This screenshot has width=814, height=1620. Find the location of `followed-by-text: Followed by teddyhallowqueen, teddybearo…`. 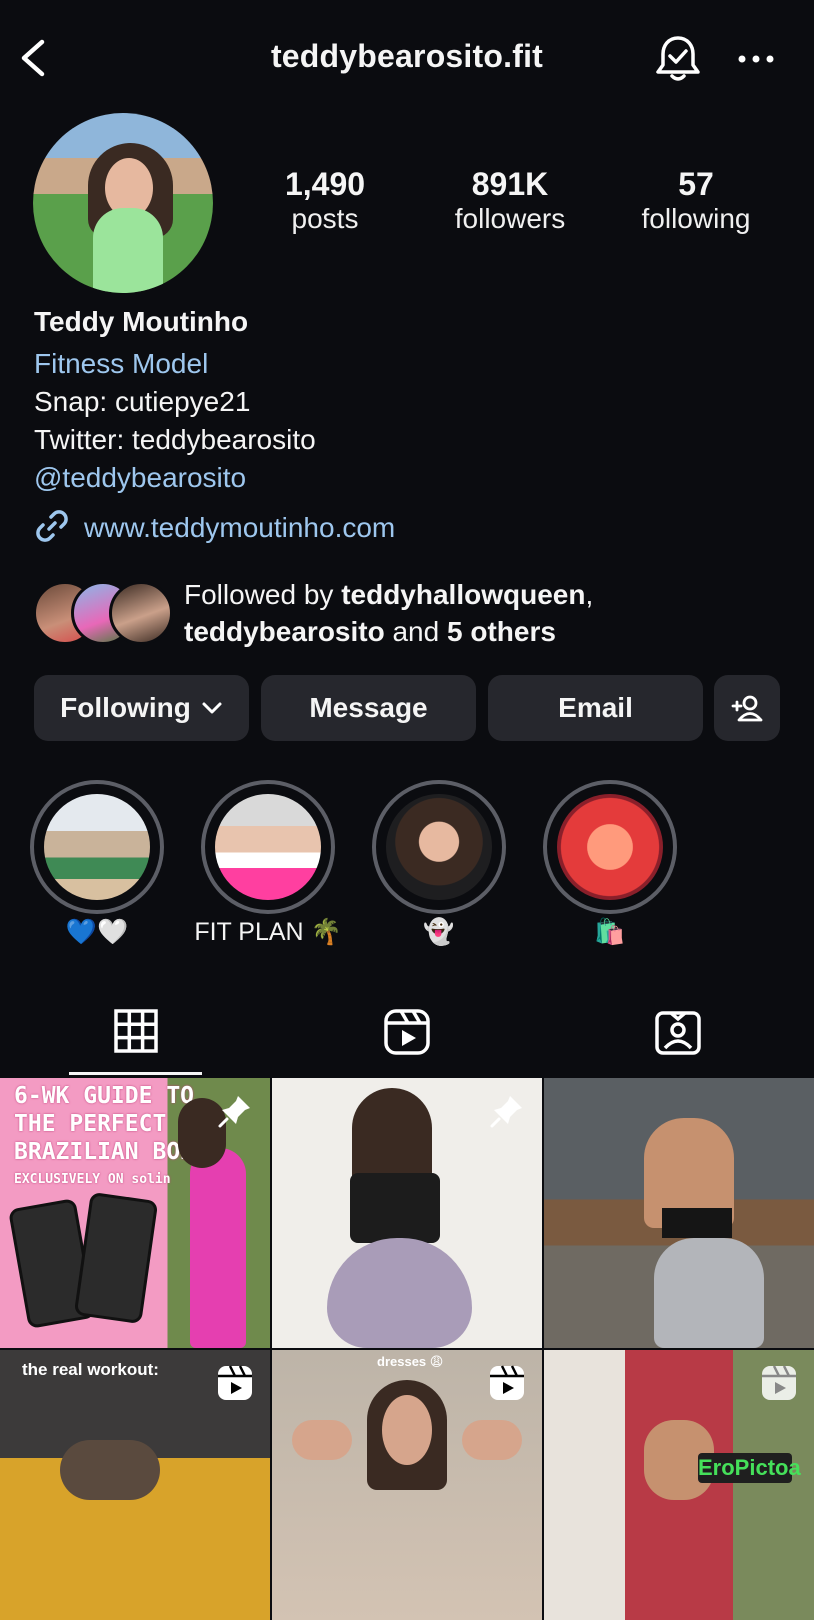

followed-by-text: Followed by teddyhallowqueen, teddybearo… is located at coordinates (388, 613).